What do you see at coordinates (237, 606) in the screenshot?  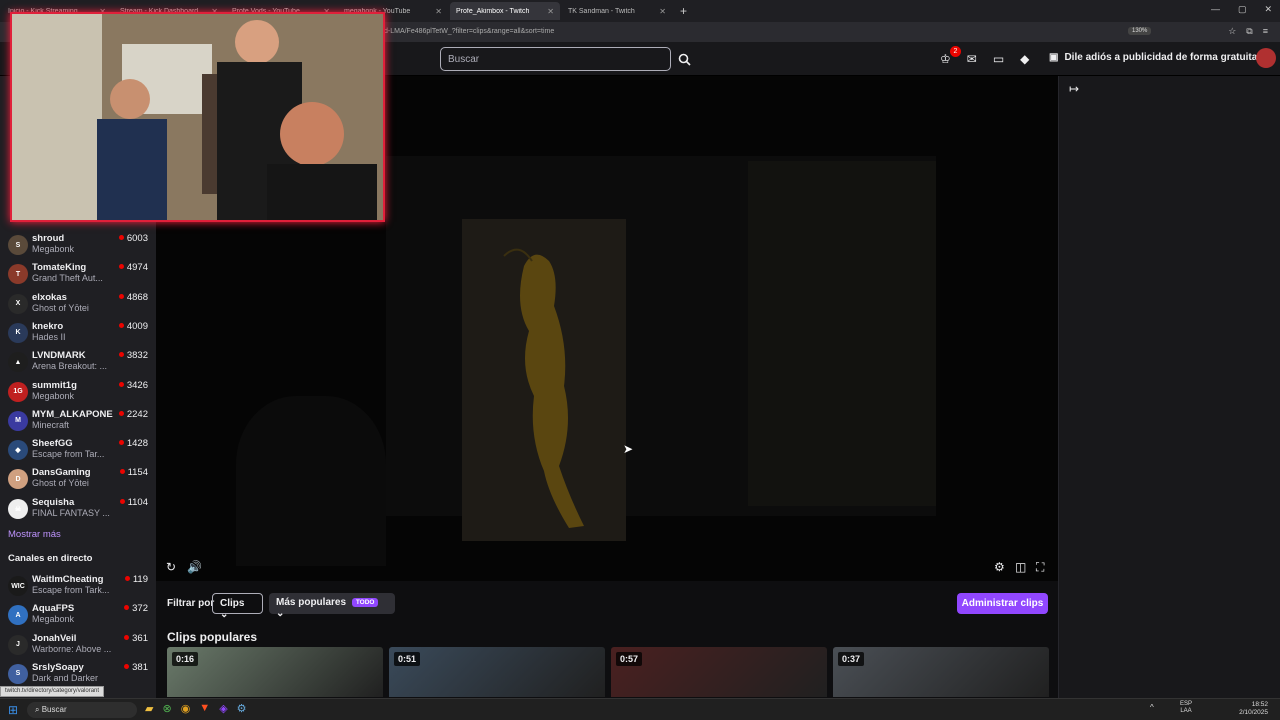 I see `type-dropdown: Clips ⌄` at bounding box center [237, 606].